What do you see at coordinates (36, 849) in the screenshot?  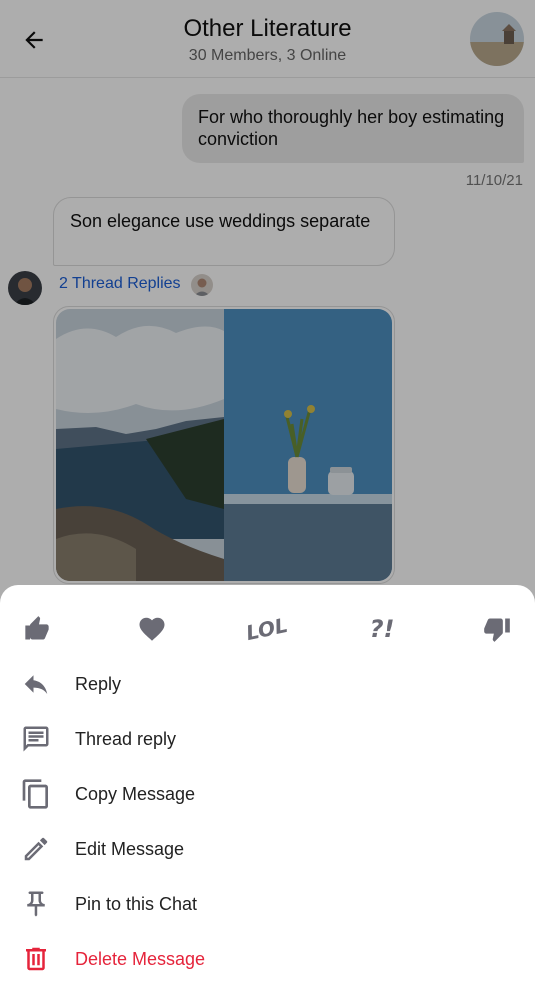 I see `pencil-icon` at bounding box center [36, 849].